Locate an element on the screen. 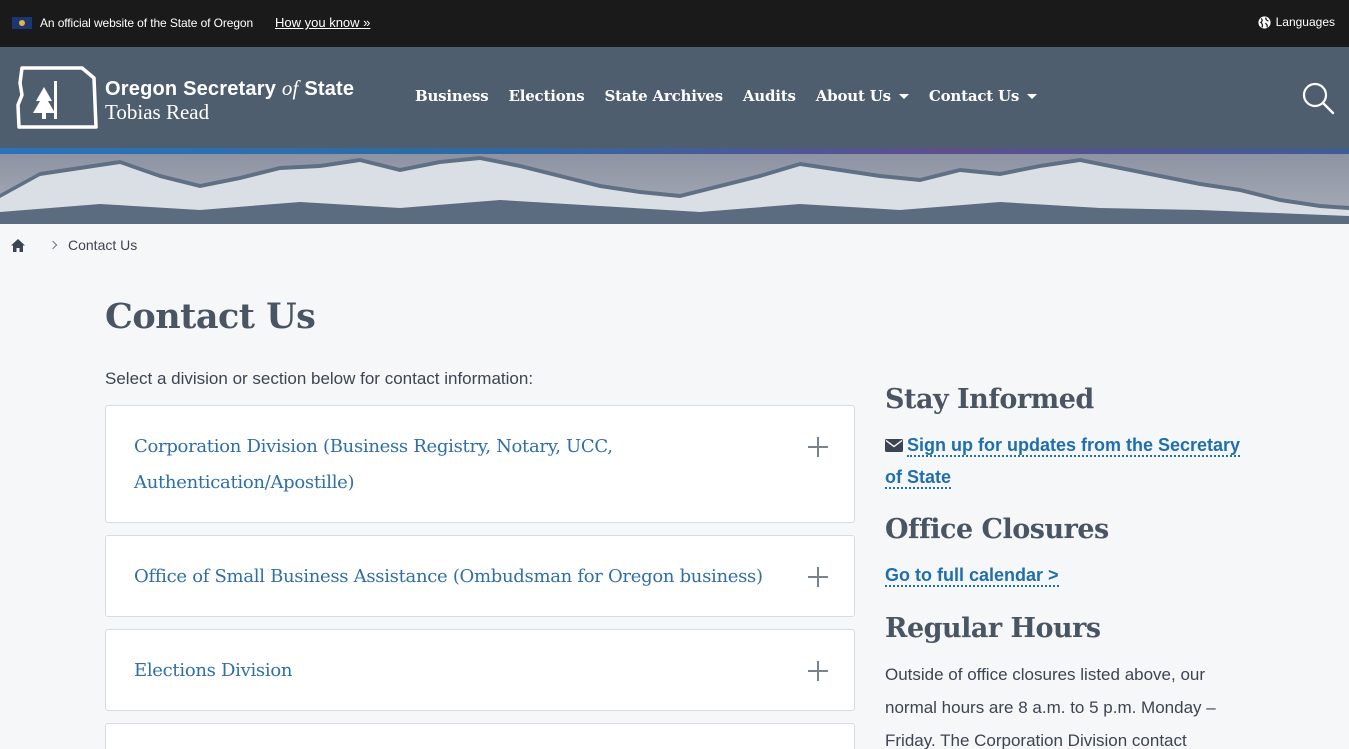 The width and height of the screenshot is (1349, 749). nav-contact-us: Contact Us is located at coordinates (983, 96).